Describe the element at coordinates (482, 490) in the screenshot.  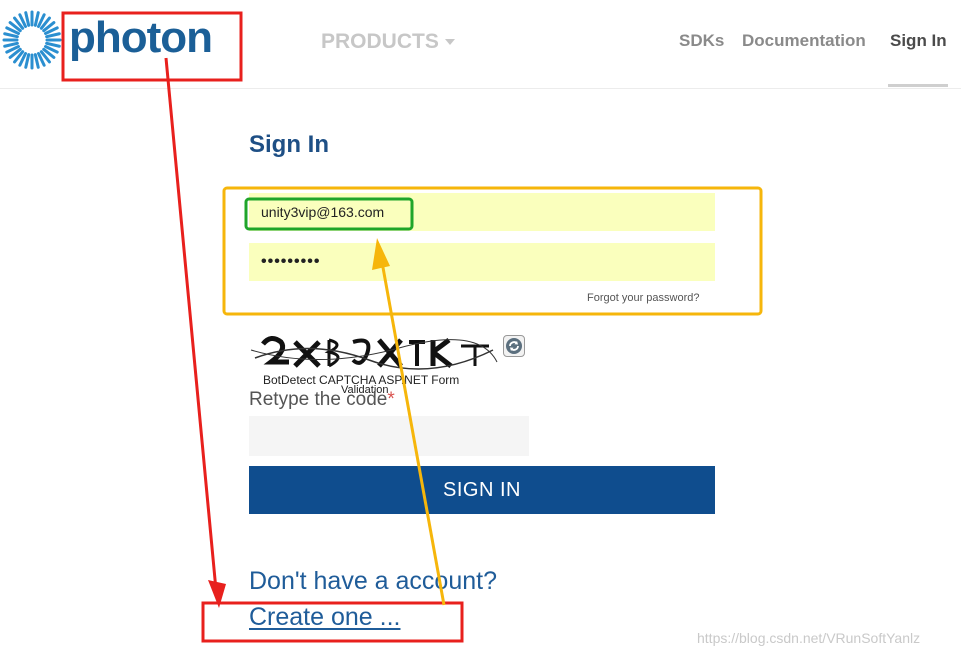
I see `sign-in-button: SIGN IN` at that location.